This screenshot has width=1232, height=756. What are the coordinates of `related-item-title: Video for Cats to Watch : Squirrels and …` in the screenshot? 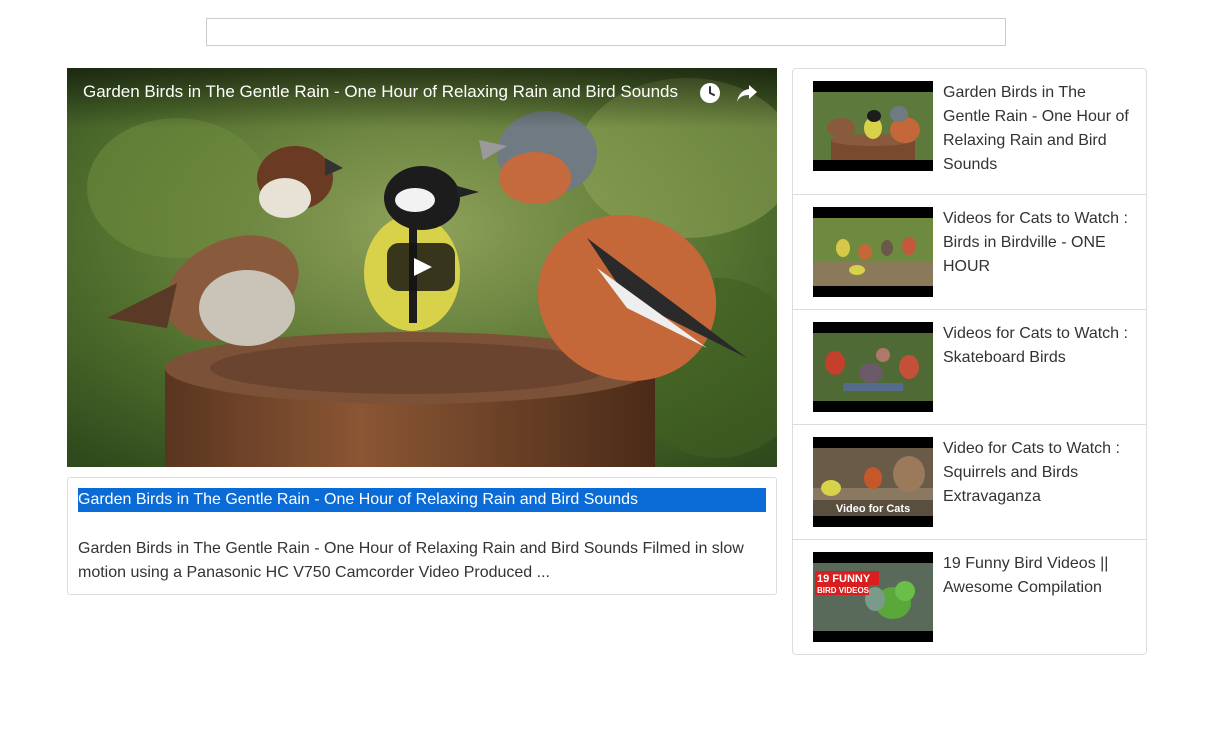 It's located at (1037, 473).